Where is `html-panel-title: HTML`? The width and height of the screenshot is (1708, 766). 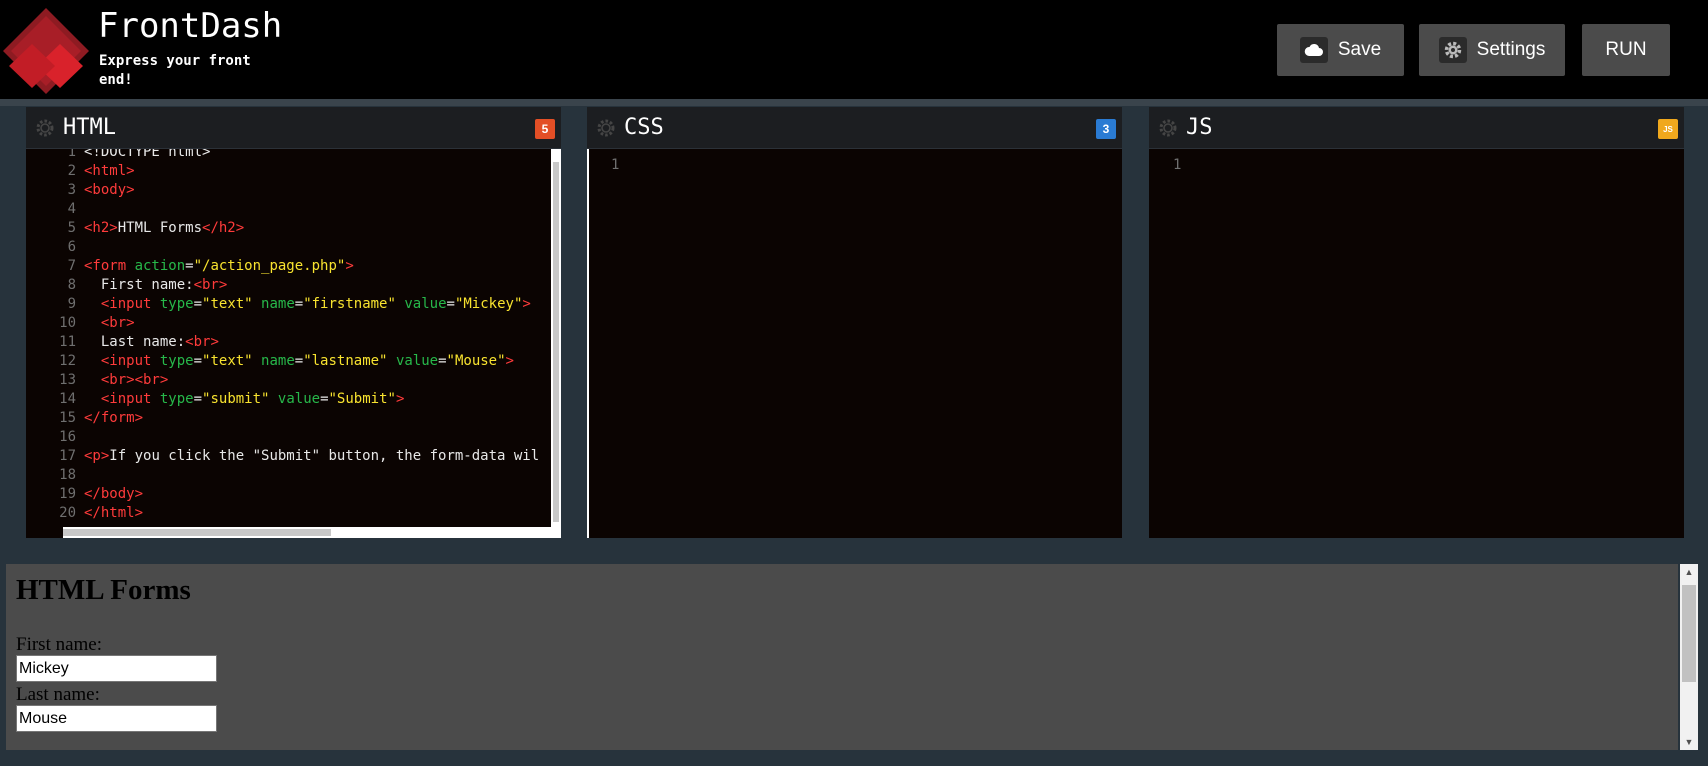
html-panel-title: HTML is located at coordinates (89, 127).